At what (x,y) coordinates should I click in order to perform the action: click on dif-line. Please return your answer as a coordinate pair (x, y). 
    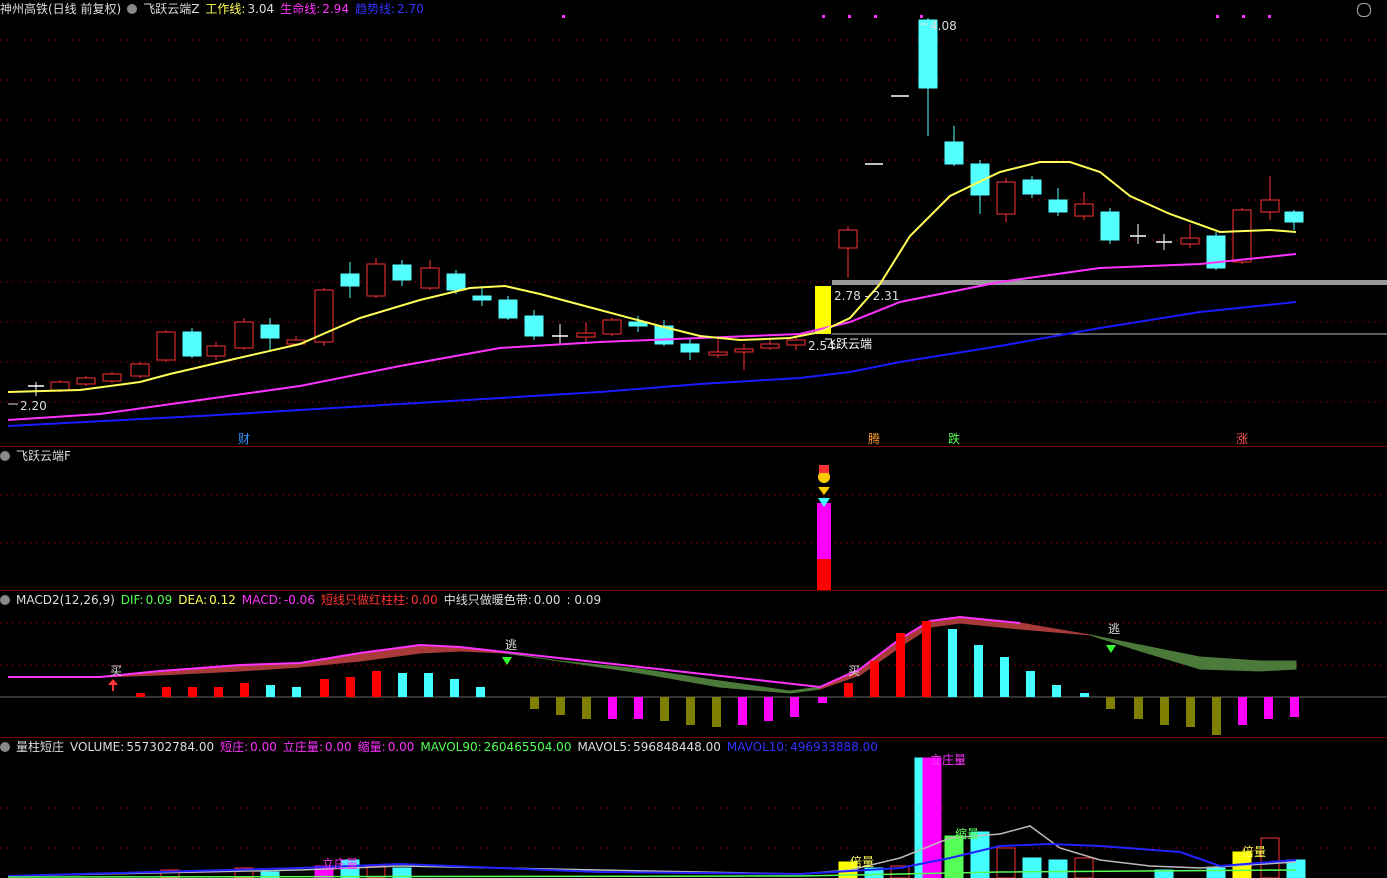
    Looking at the image, I should click on (514, 652).